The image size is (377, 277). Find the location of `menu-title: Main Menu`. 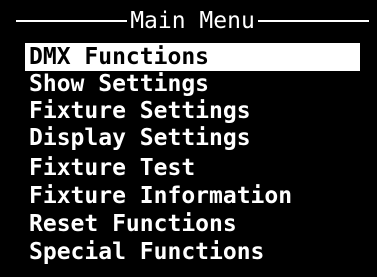

menu-title: Main Menu is located at coordinates (192, 21).